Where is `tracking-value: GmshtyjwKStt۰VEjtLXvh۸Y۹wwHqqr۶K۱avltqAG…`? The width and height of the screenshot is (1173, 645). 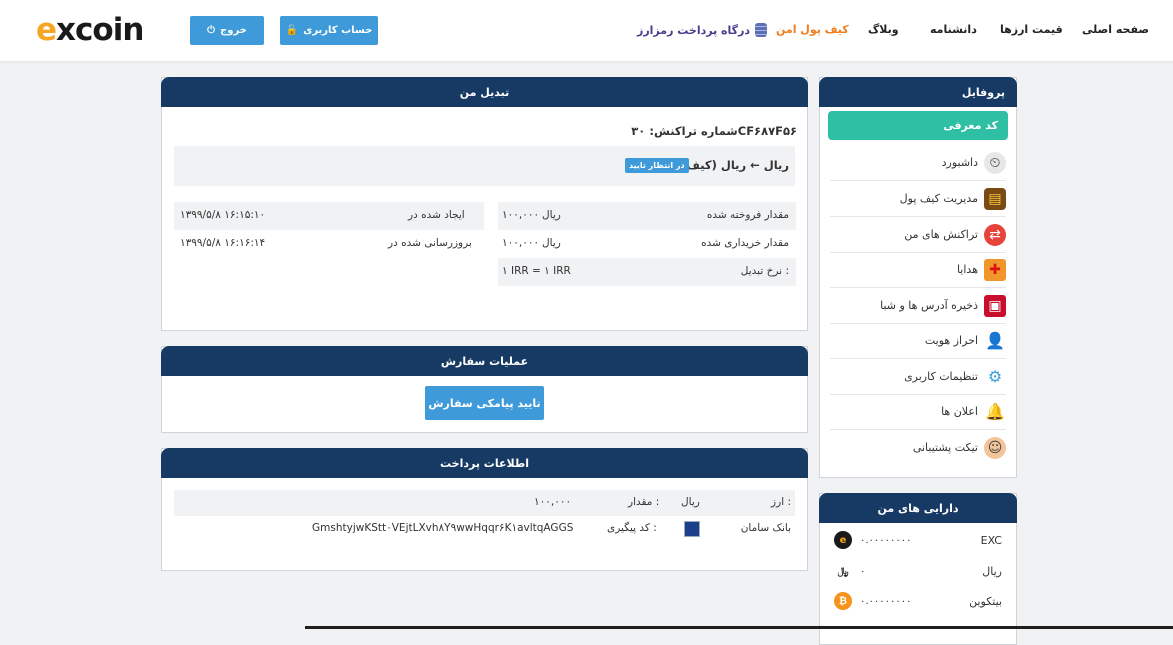 tracking-value: GmshtyjwKStt۰VEjtLXvh۸Y۹wwHqqr۶K۱avltqAG… is located at coordinates (443, 528).